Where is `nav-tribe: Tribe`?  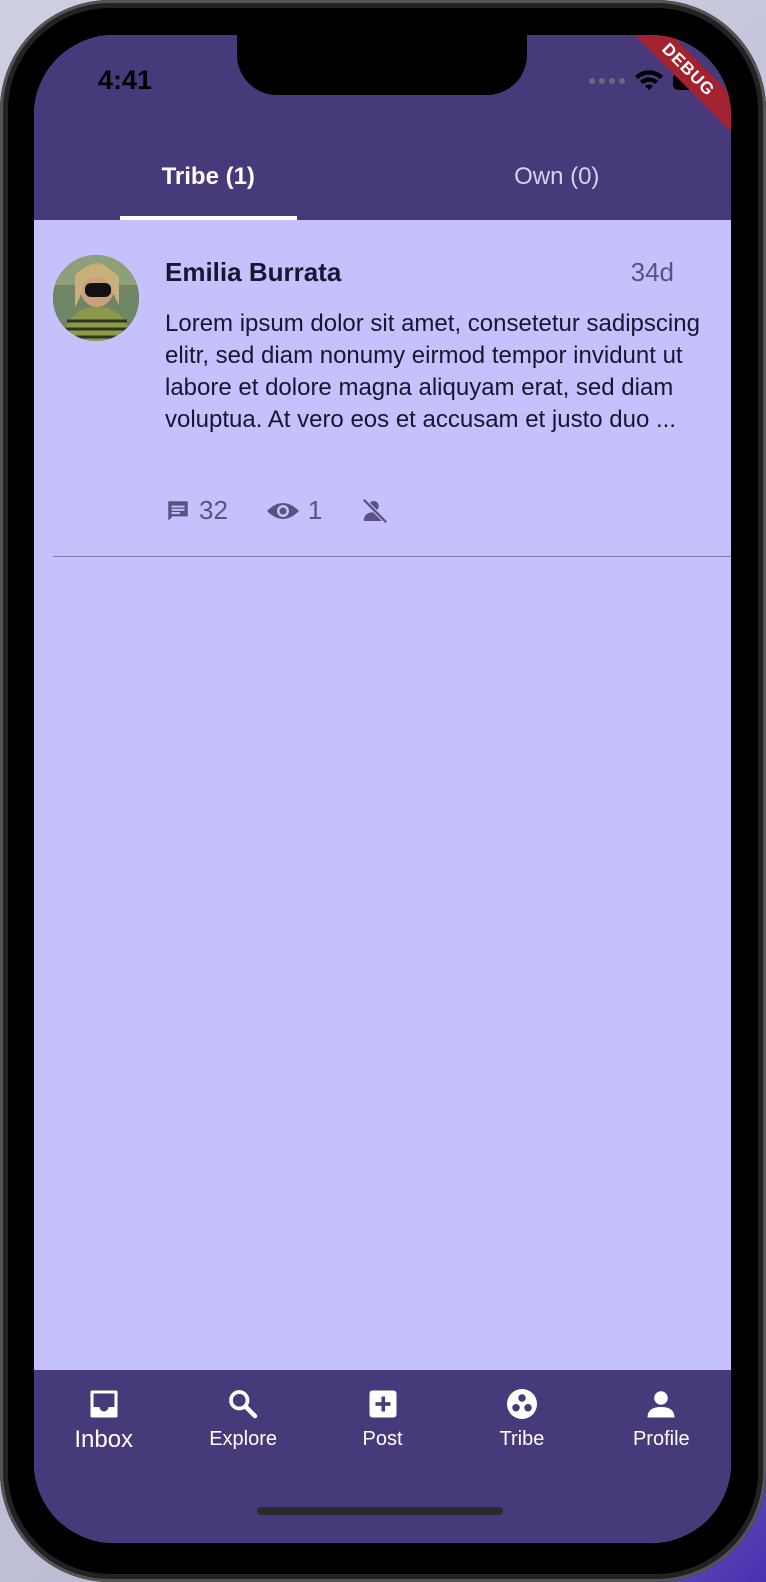 nav-tribe: Tribe is located at coordinates (521, 1425).